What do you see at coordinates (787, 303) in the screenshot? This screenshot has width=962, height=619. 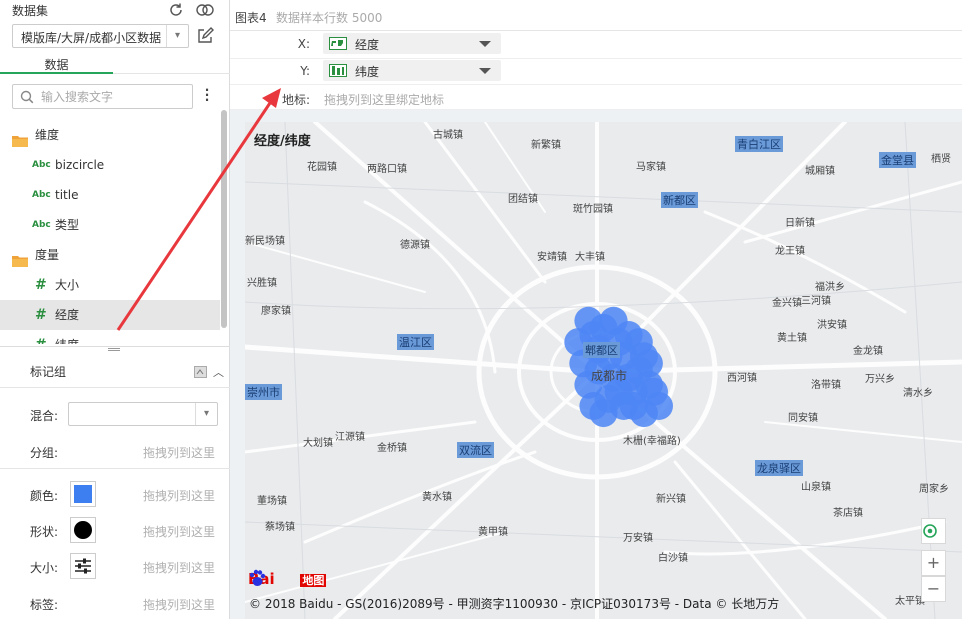 I see `place-label: 金兴镇` at bounding box center [787, 303].